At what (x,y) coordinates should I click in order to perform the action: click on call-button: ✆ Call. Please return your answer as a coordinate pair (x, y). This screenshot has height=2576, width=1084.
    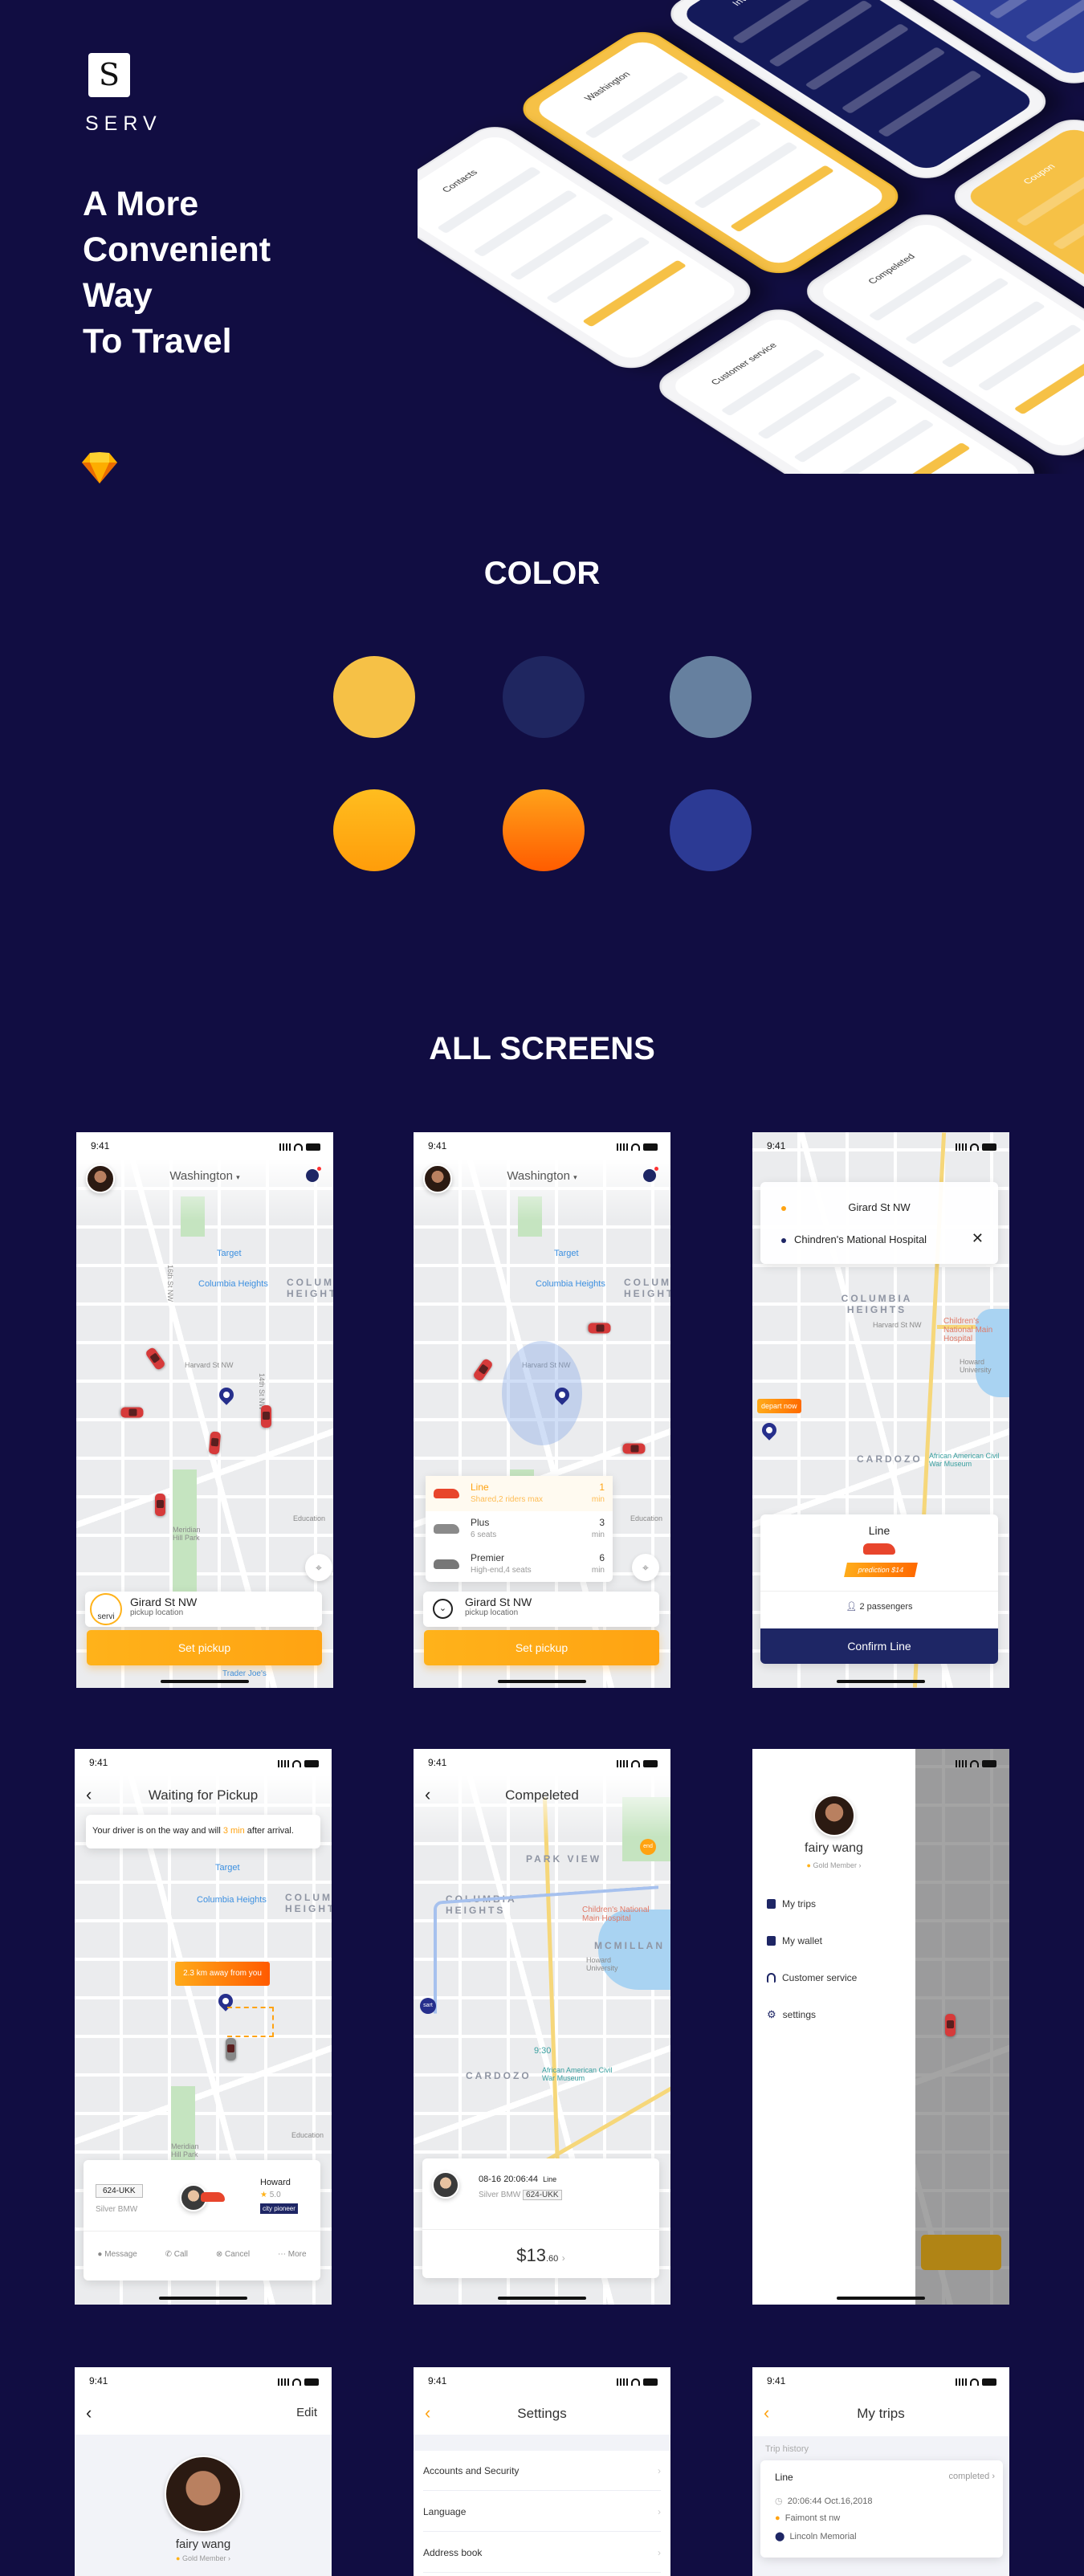
    Looking at the image, I should click on (176, 2254).